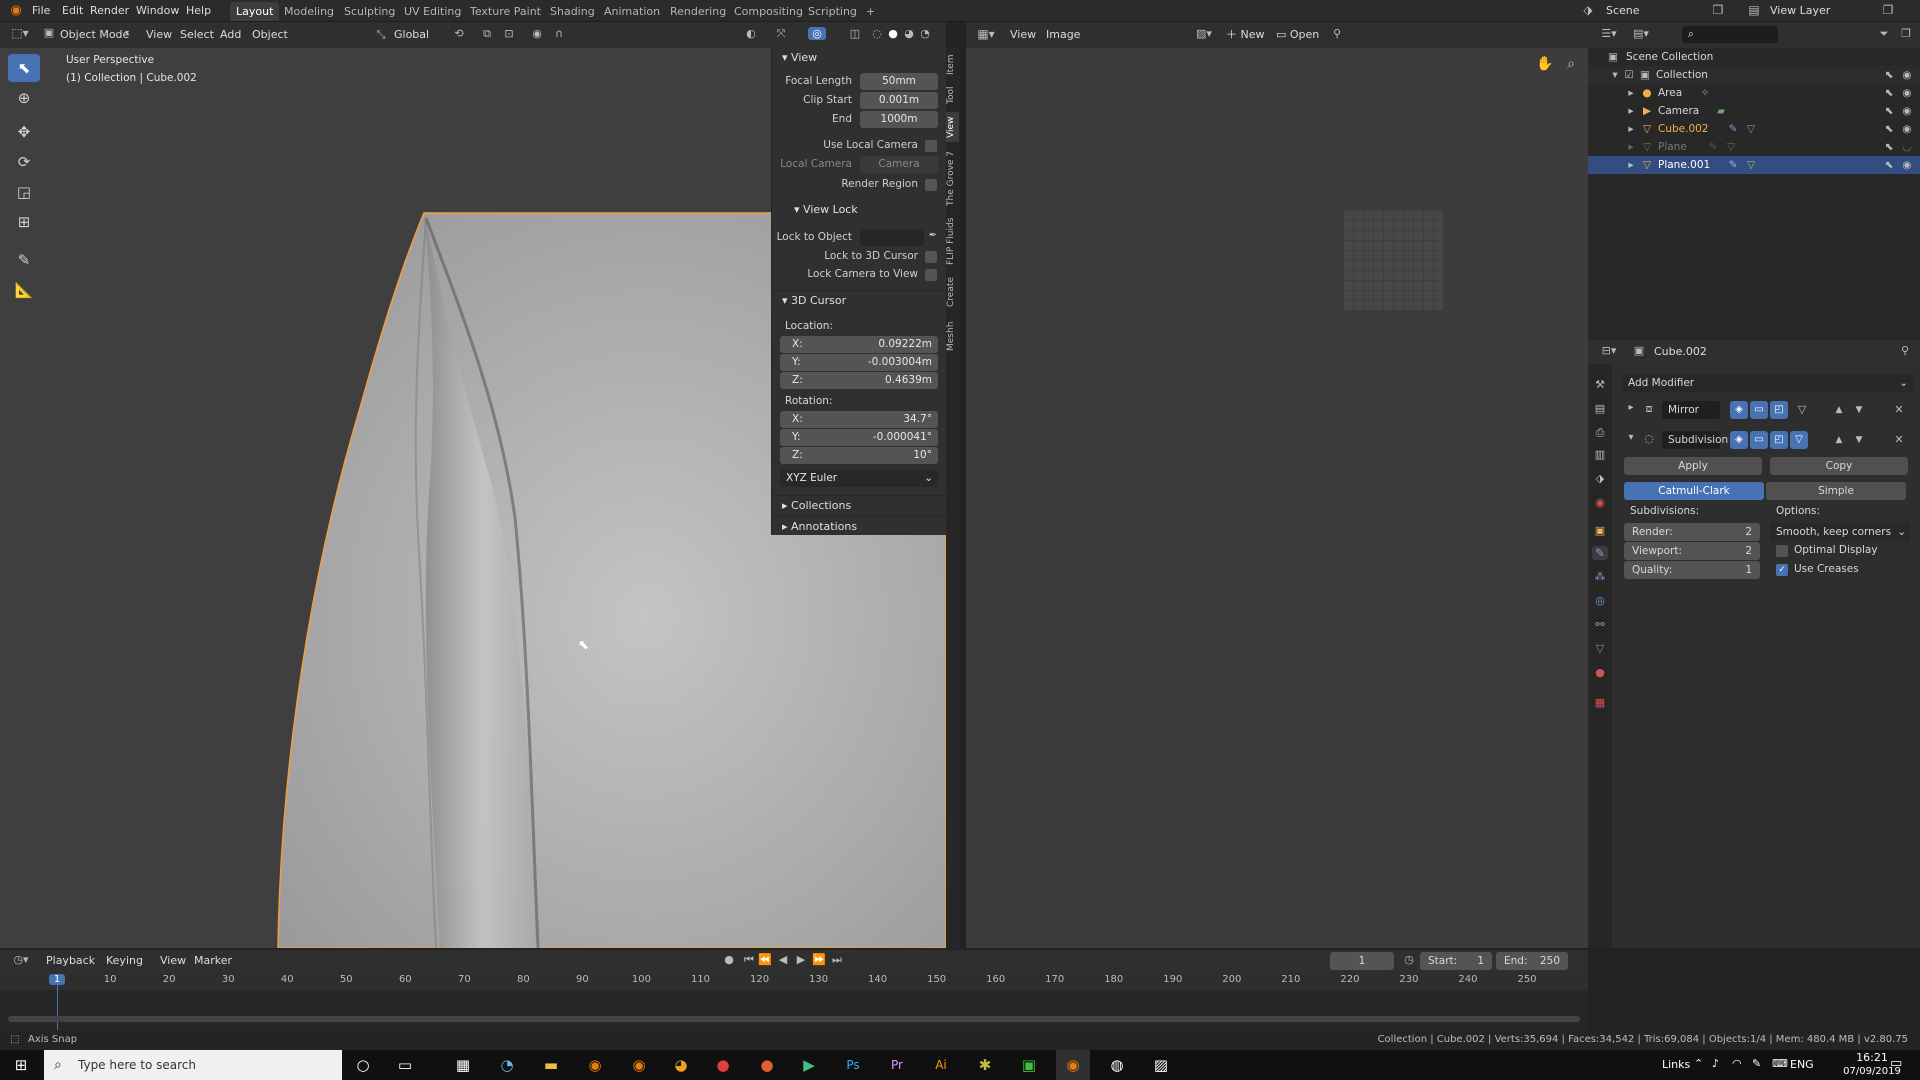  What do you see at coordinates (768, 11) in the screenshot?
I see `tab-compositing: Compositing` at bounding box center [768, 11].